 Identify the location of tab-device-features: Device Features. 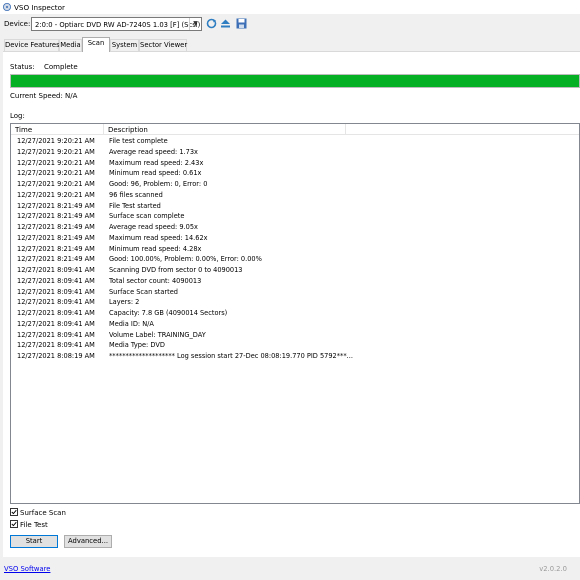
(32, 45).